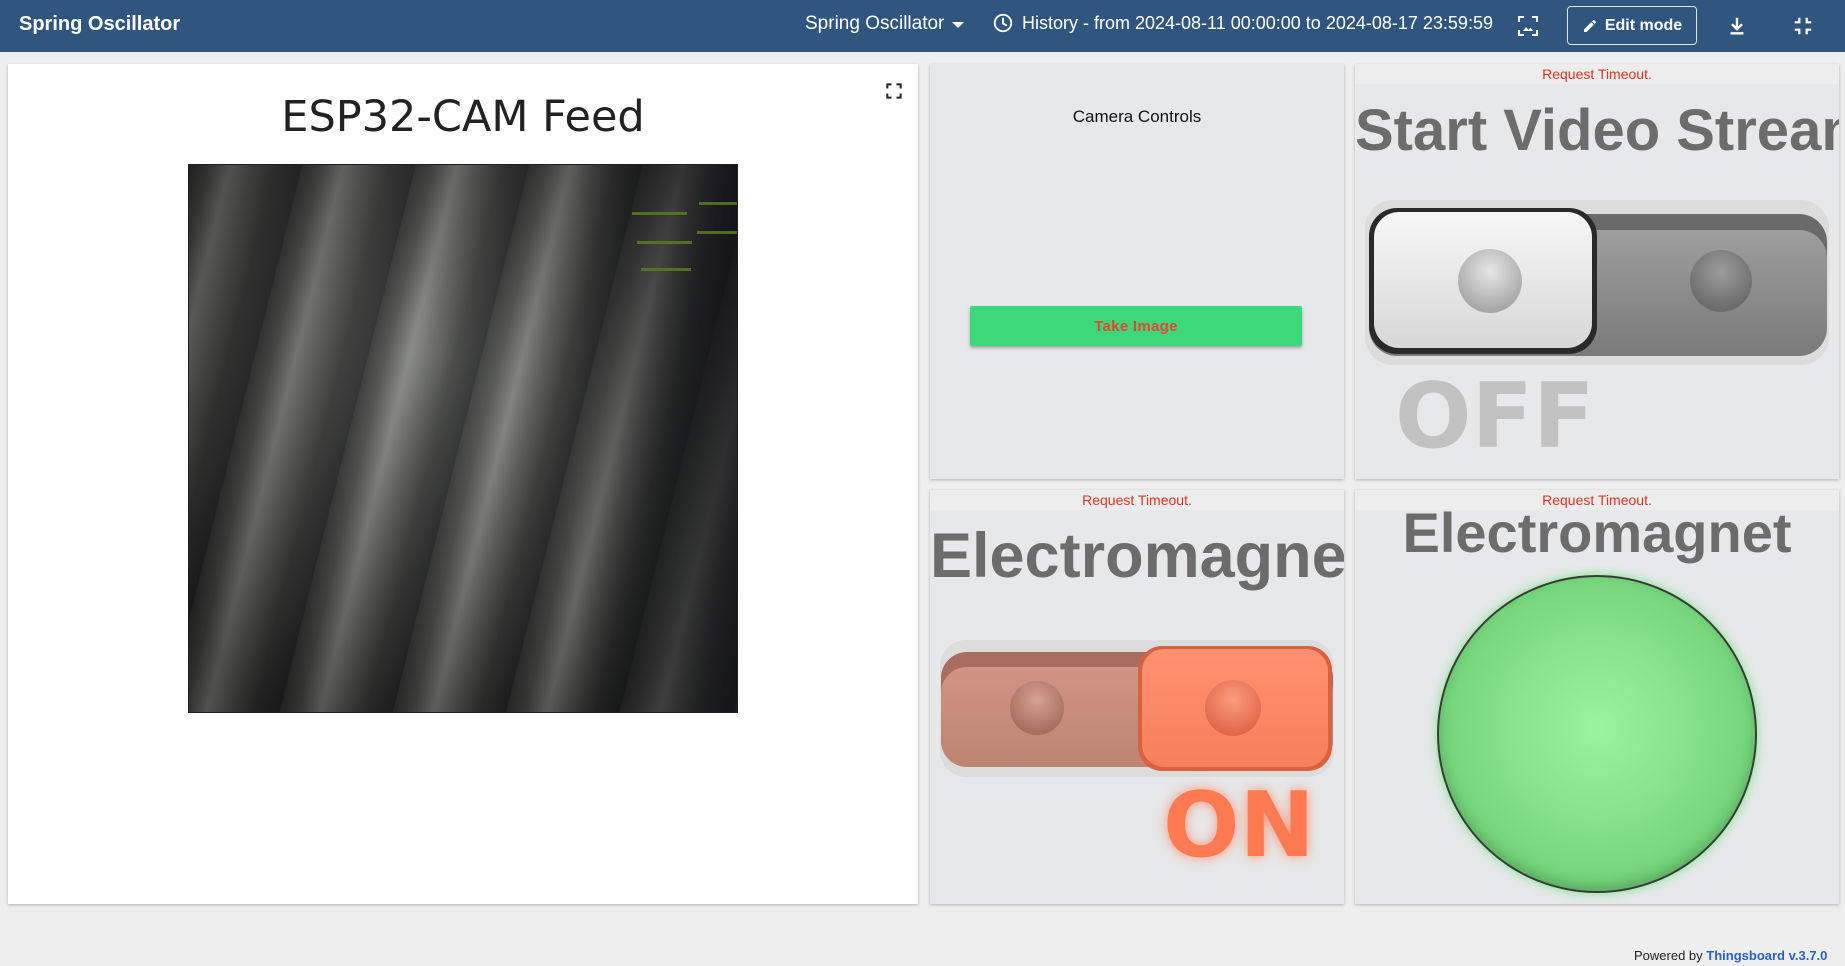 Image resolution: width=1845 pixels, height=966 pixels. Describe the element at coordinates (1737, 26) in the screenshot. I see `download-icon` at that location.